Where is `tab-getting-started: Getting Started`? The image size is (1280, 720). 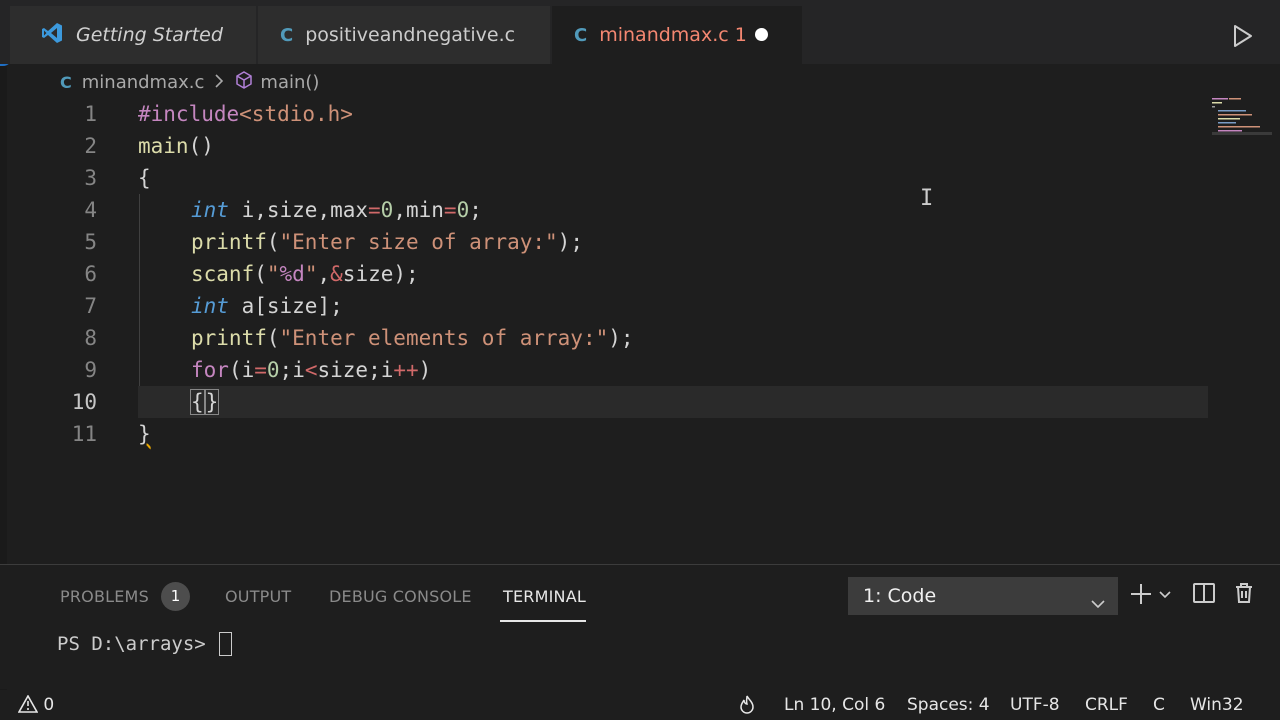
tab-getting-started: Getting Started is located at coordinates (133, 35).